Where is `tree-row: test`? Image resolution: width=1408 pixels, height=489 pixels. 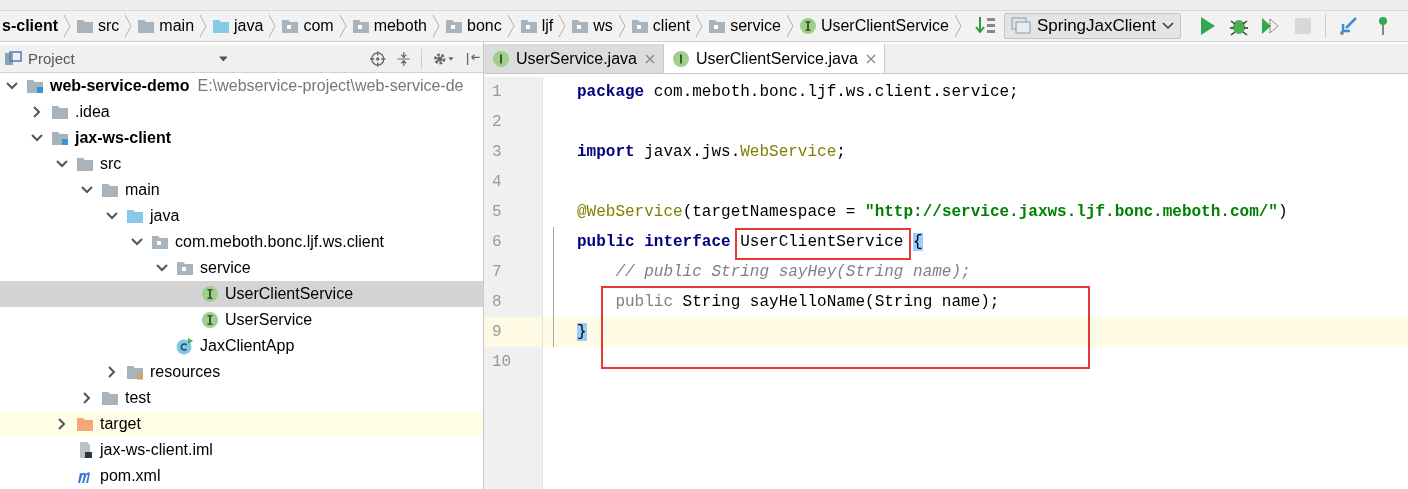 tree-row: test is located at coordinates (241, 398).